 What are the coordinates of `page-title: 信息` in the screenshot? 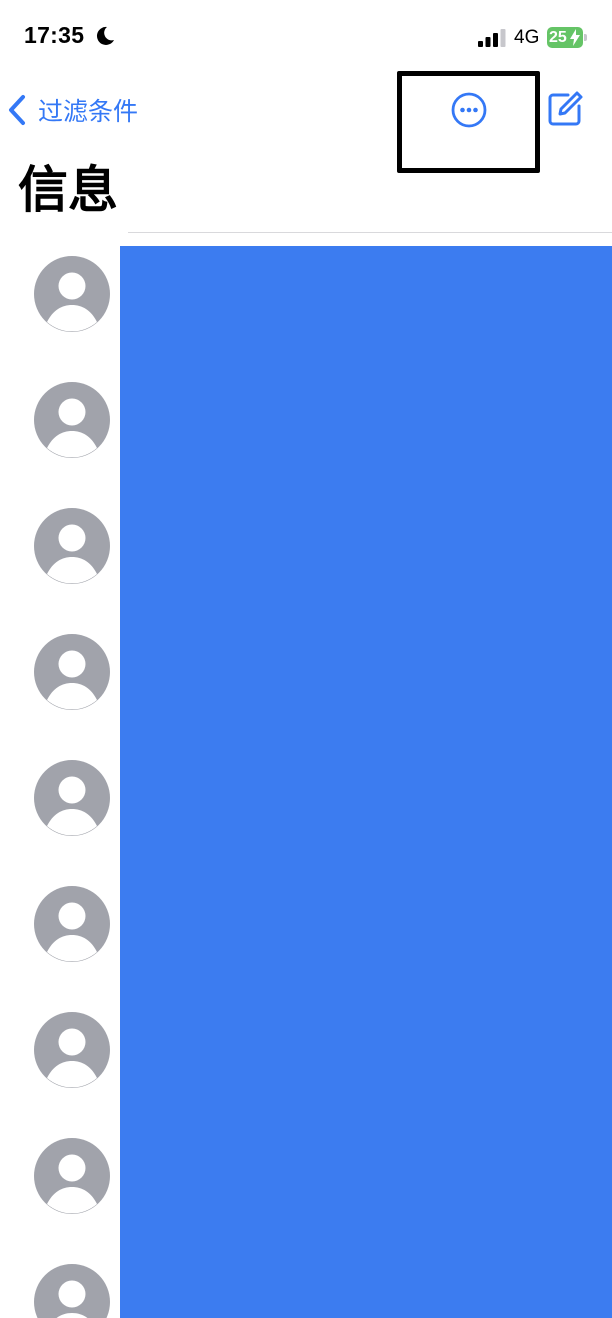 It's located at (68, 190).